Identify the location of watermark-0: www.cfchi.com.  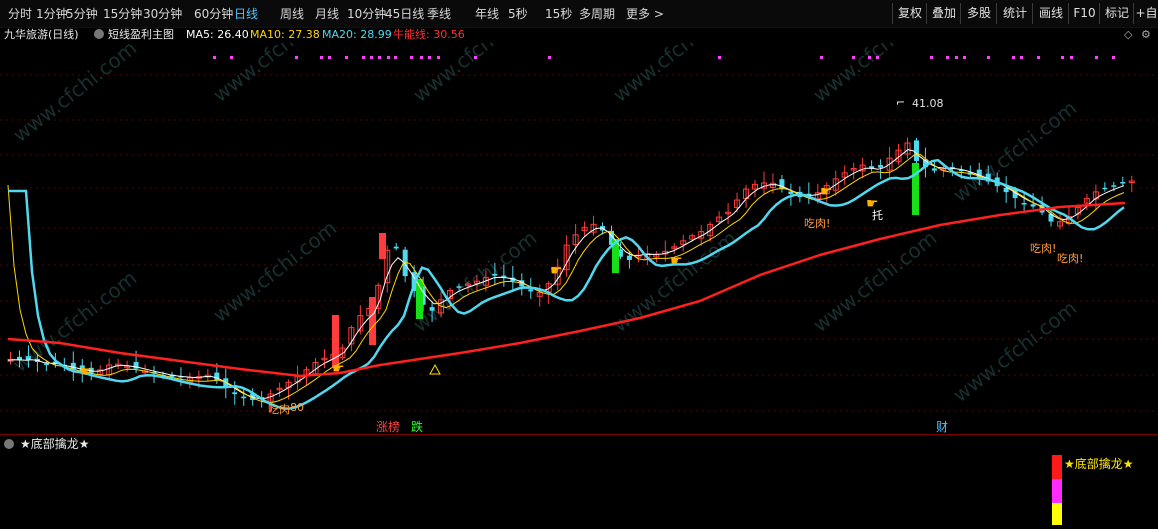
(74, 95).